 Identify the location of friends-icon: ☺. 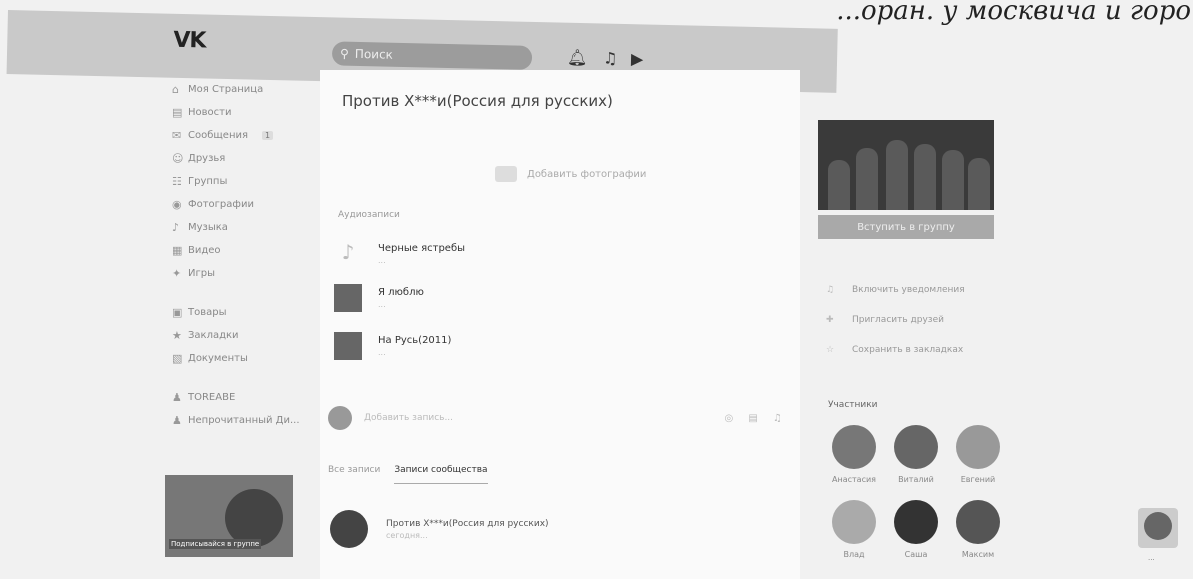
(178, 158).